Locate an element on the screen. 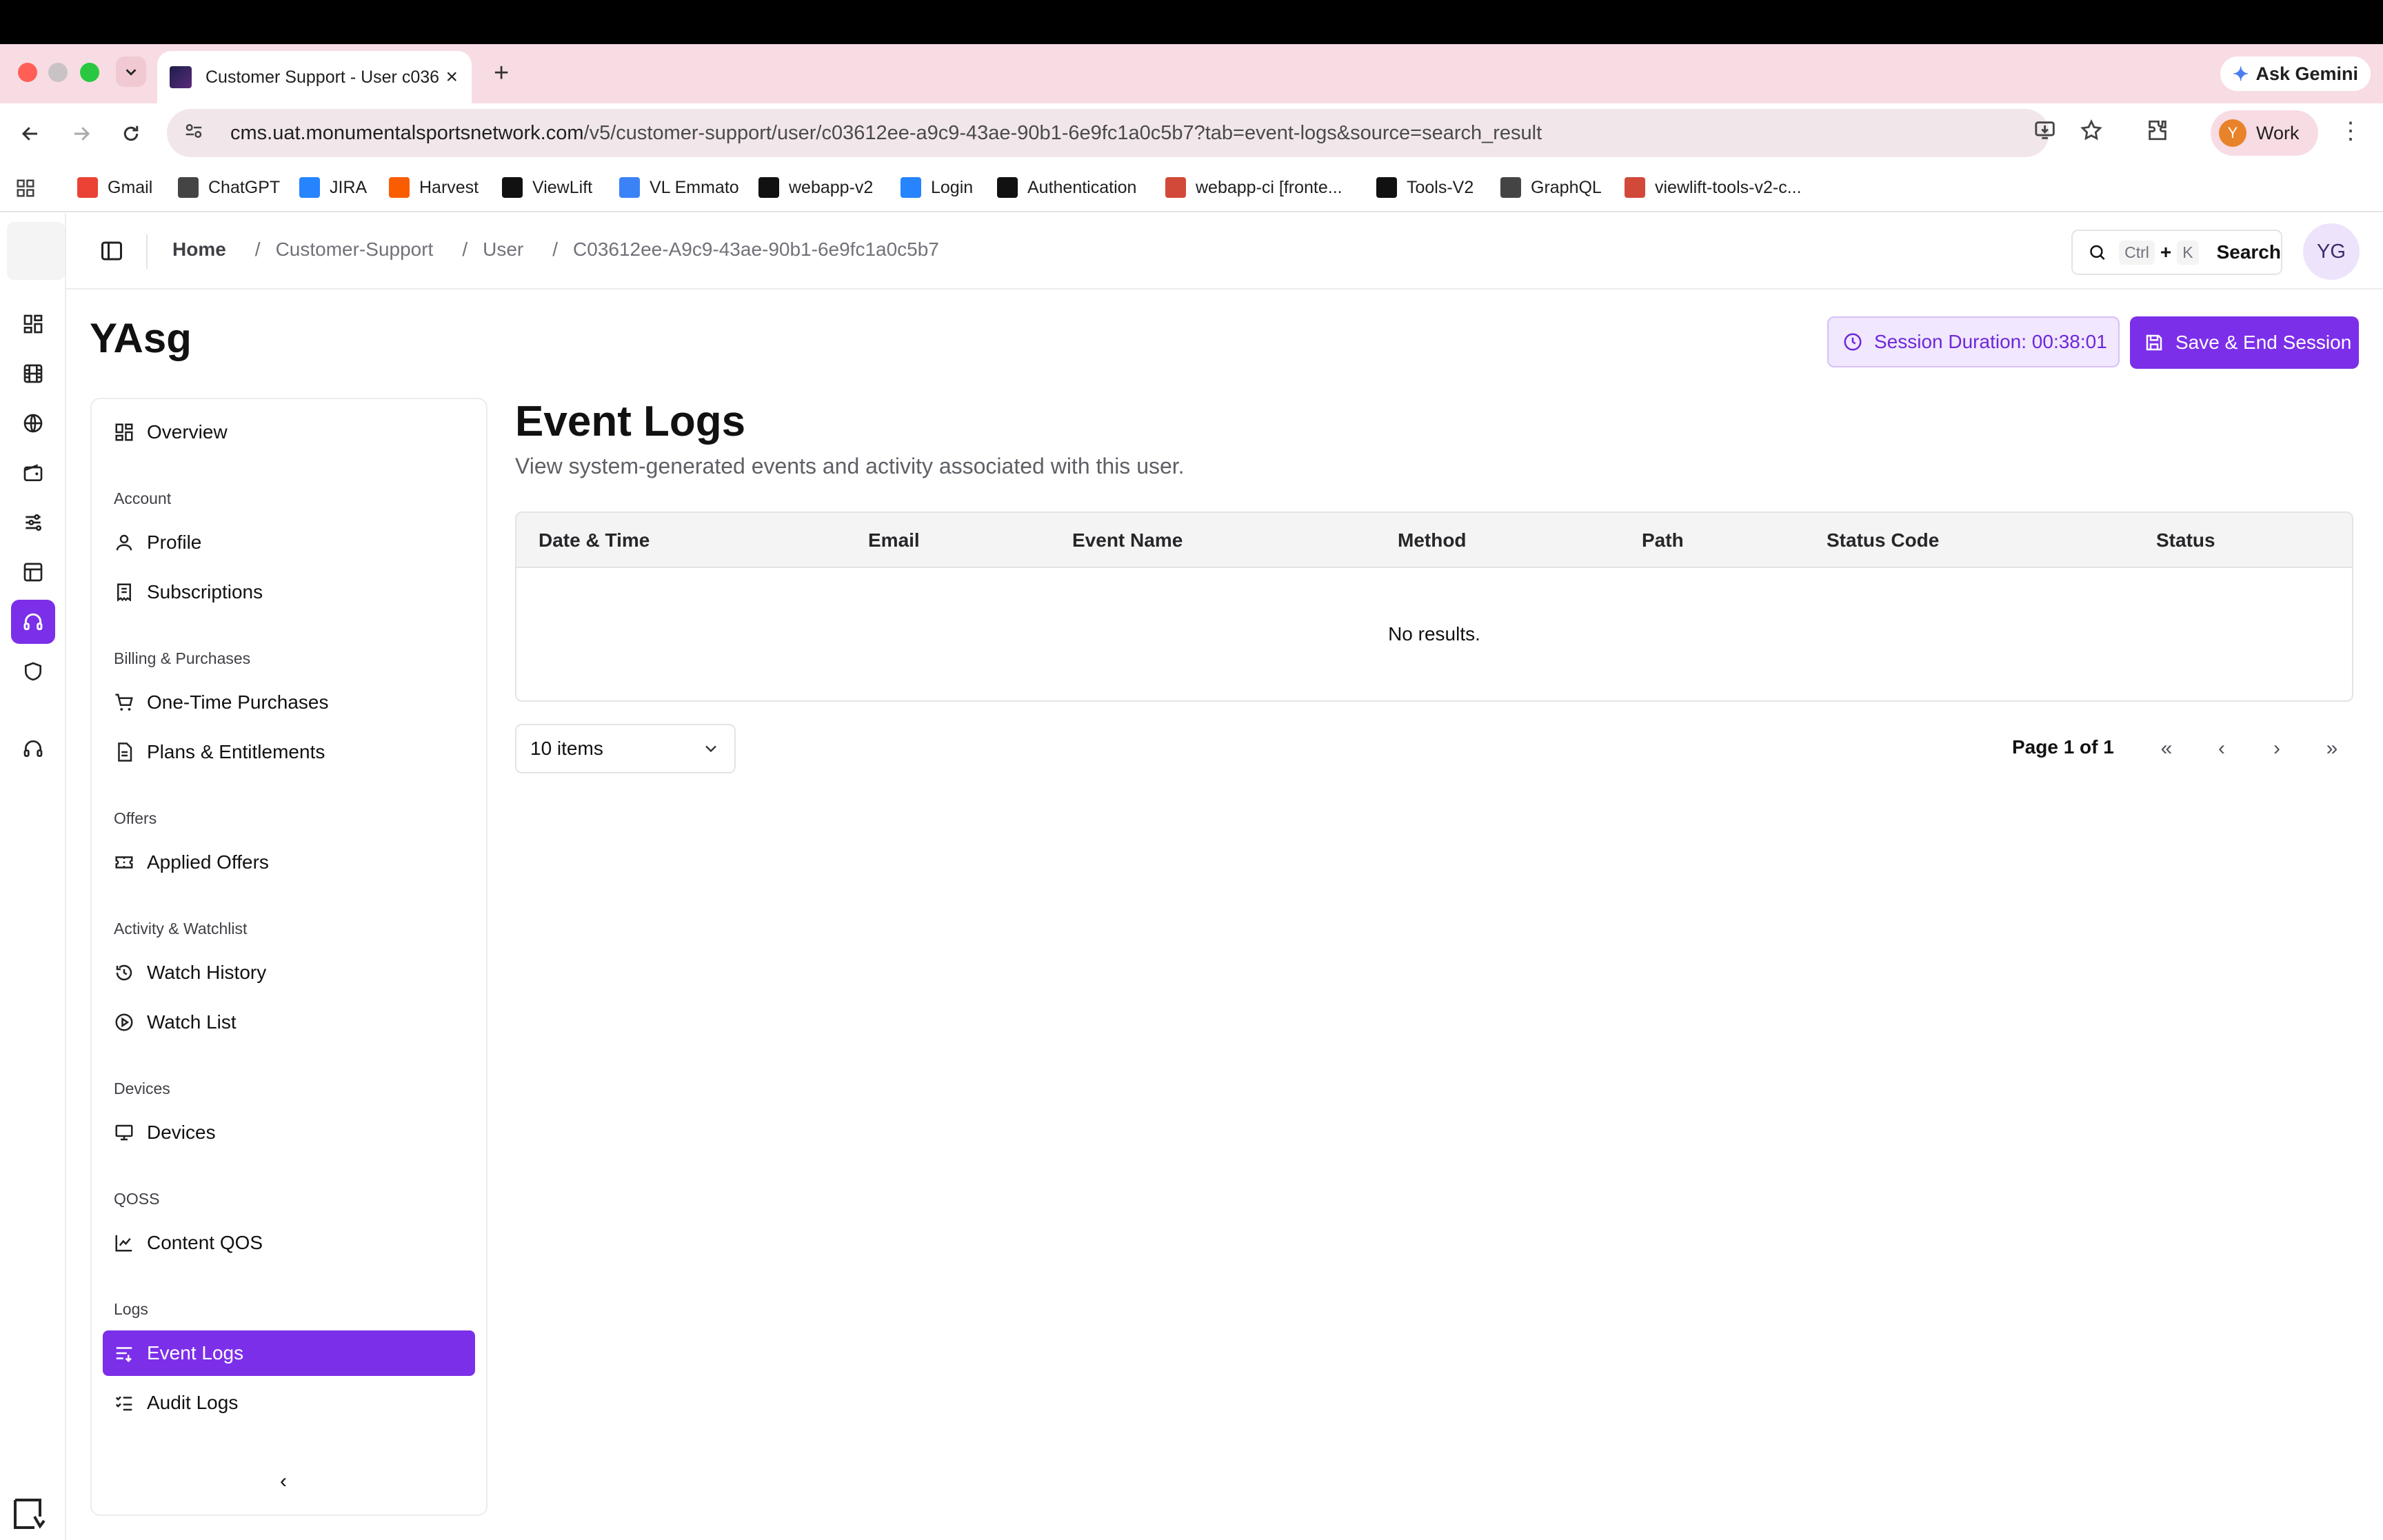 The image size is (2383, 1540). login-icon is located at coordinates (911, 188).